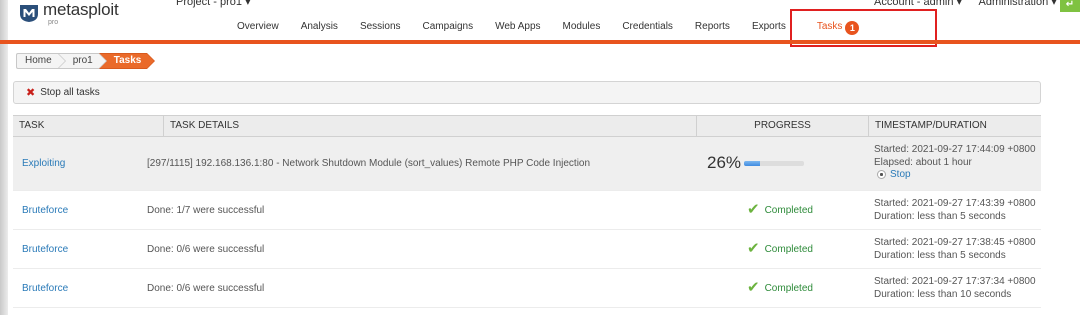  I want to click on stop-task-label: Stop, so click(900, 174).